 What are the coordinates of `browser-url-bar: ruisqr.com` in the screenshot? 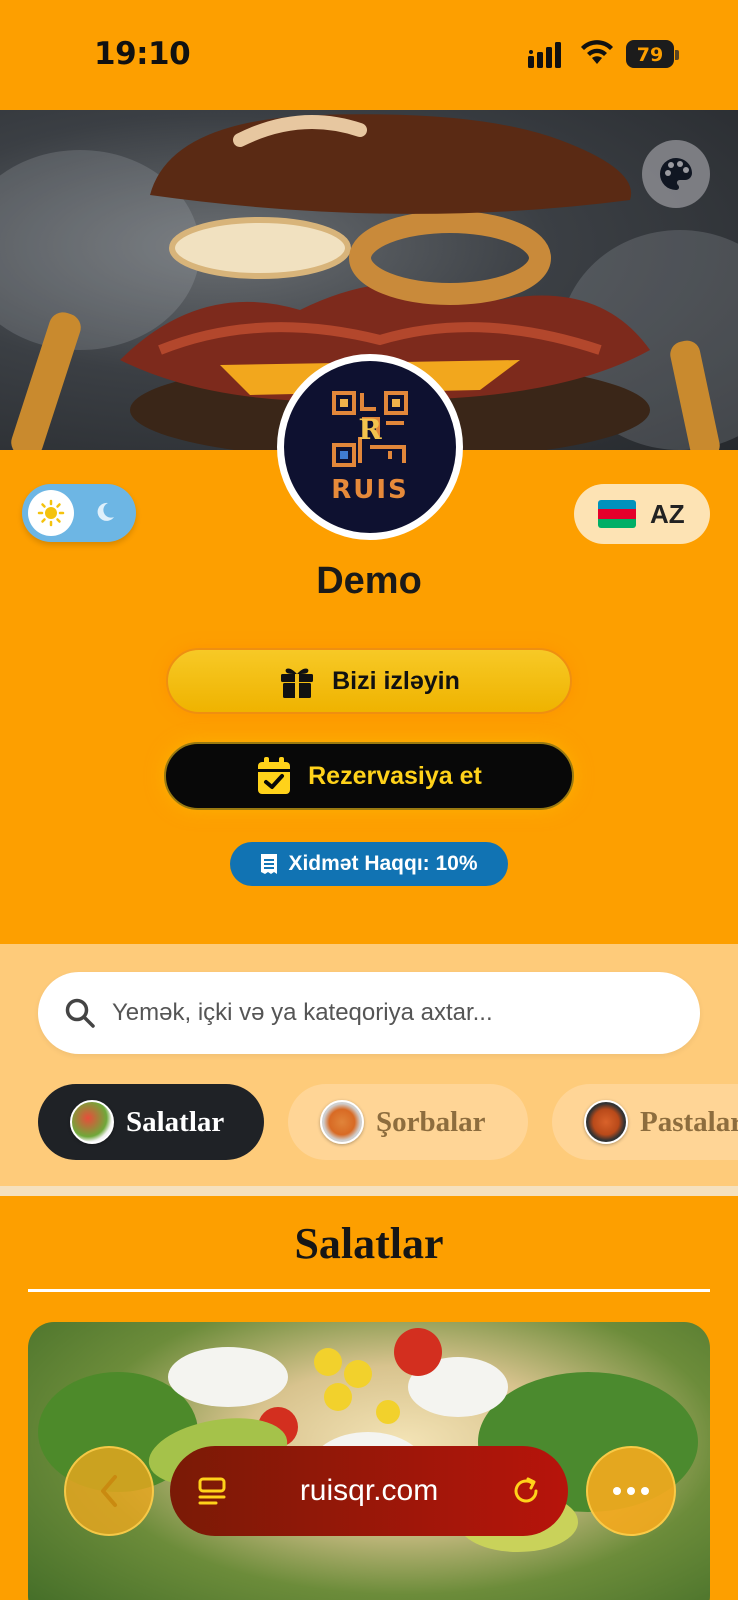 It's located at (369, 1491).